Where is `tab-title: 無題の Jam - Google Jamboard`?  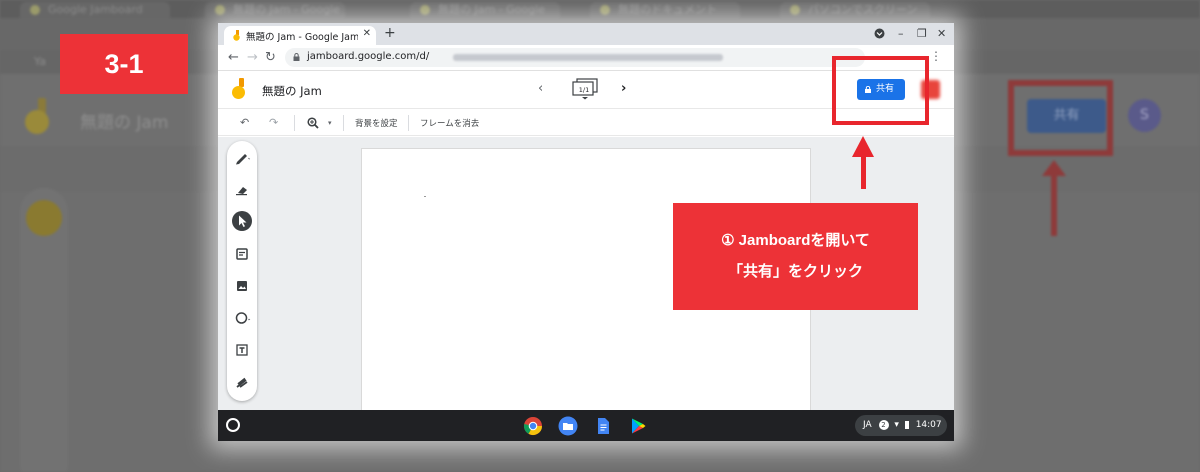
tab-title: 無題の Jam - Google Jamboard is located at coordinates (302, 37).